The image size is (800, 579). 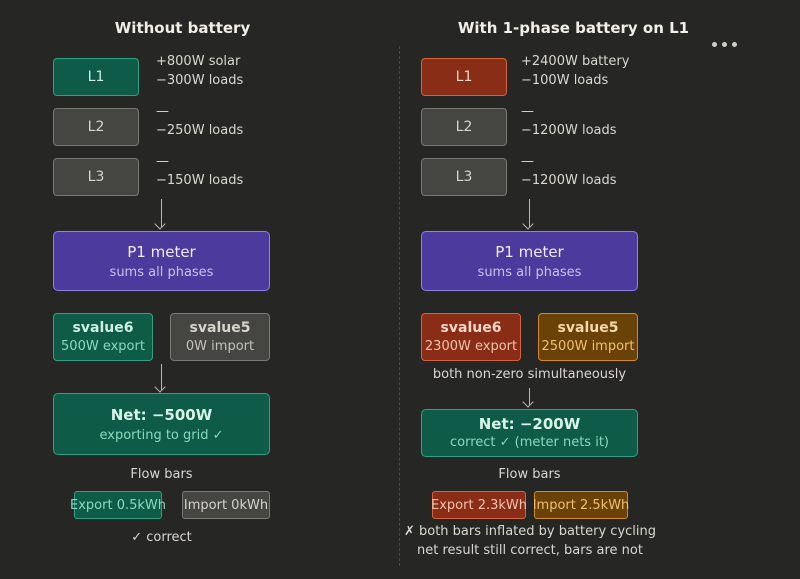 I want to click on right-net-box: Net: −200W correct ✓ (meter nets it), so click(x=529, y=433).